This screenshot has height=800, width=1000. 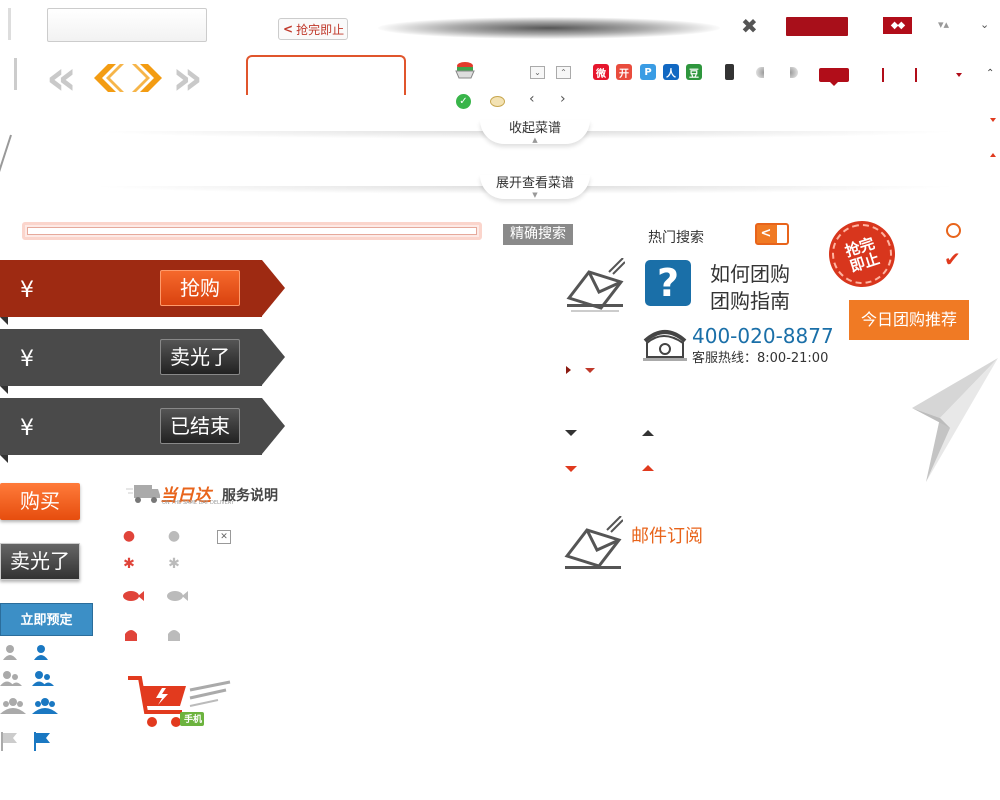 I want to click on half-circle-left-icon, so click(x=760, y=72).